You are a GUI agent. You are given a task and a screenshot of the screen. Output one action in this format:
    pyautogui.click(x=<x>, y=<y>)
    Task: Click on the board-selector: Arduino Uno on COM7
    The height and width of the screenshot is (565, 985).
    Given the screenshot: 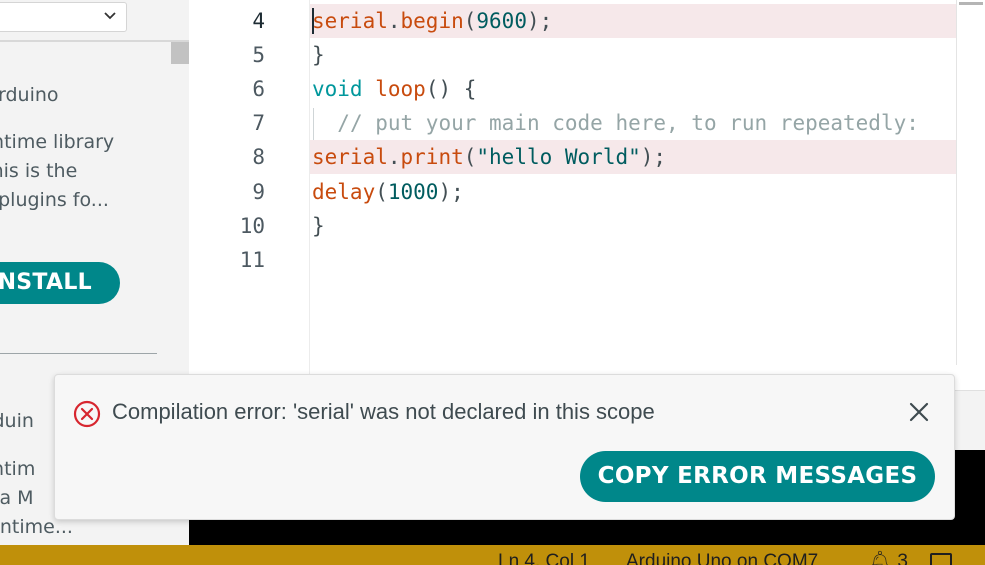 What is the action you would take?
    pyautogui.click(x=722, y=558)
    